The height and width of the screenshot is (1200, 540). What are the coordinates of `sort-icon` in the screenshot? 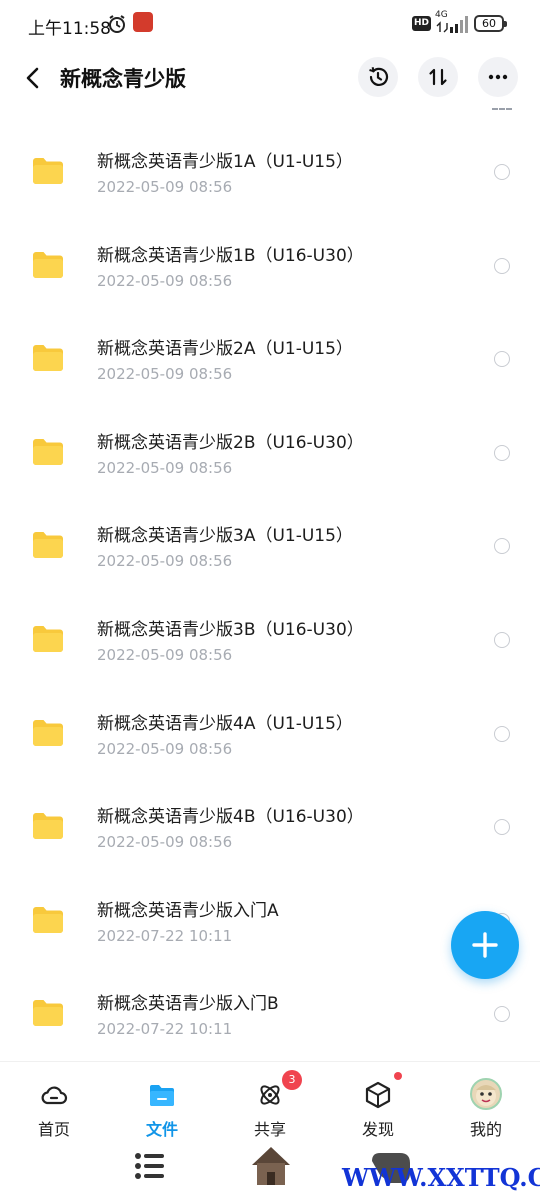 It's located at (438, 77).